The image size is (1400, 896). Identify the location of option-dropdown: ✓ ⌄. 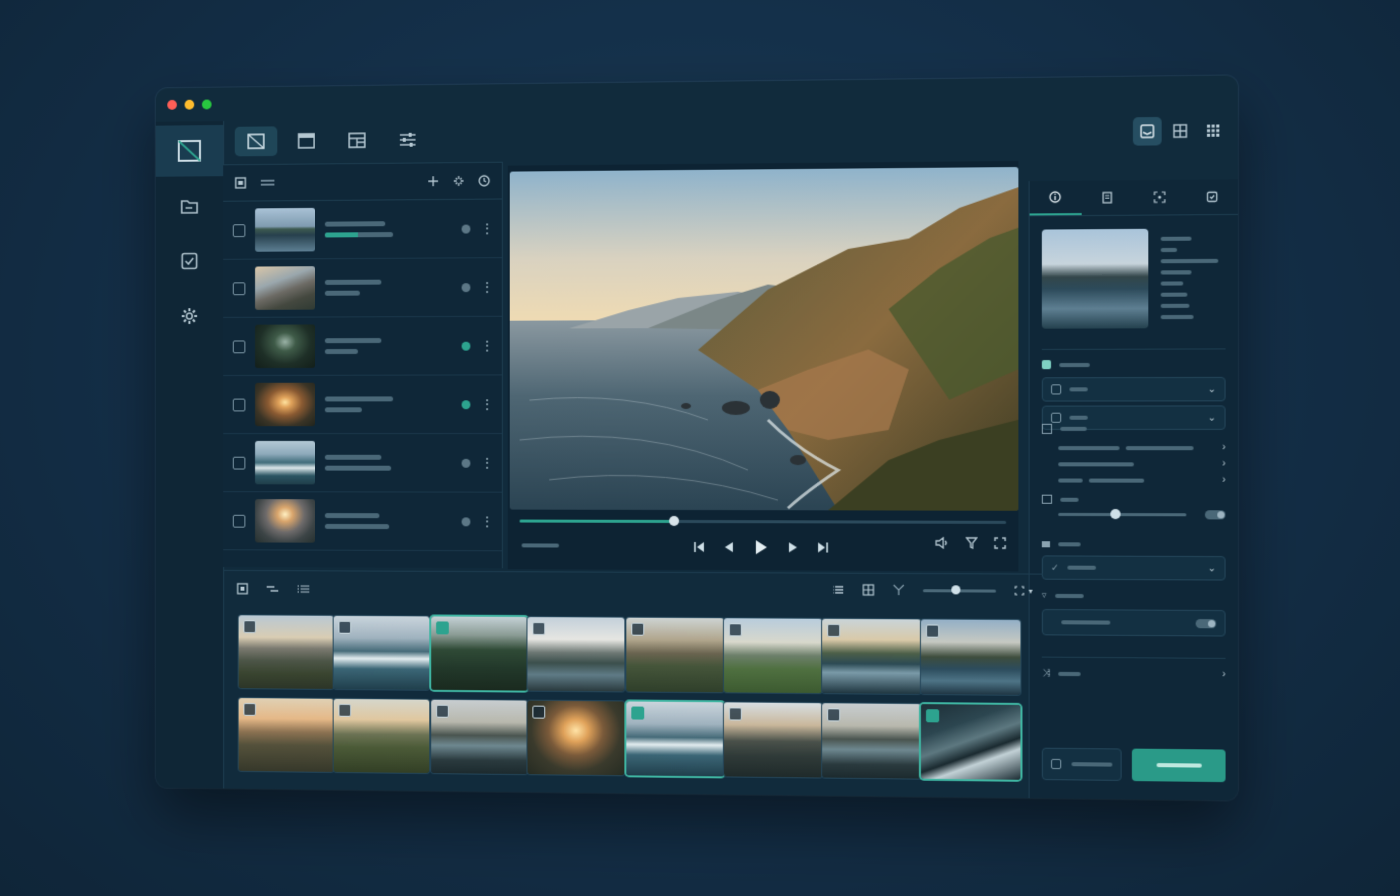
(1133, 568).